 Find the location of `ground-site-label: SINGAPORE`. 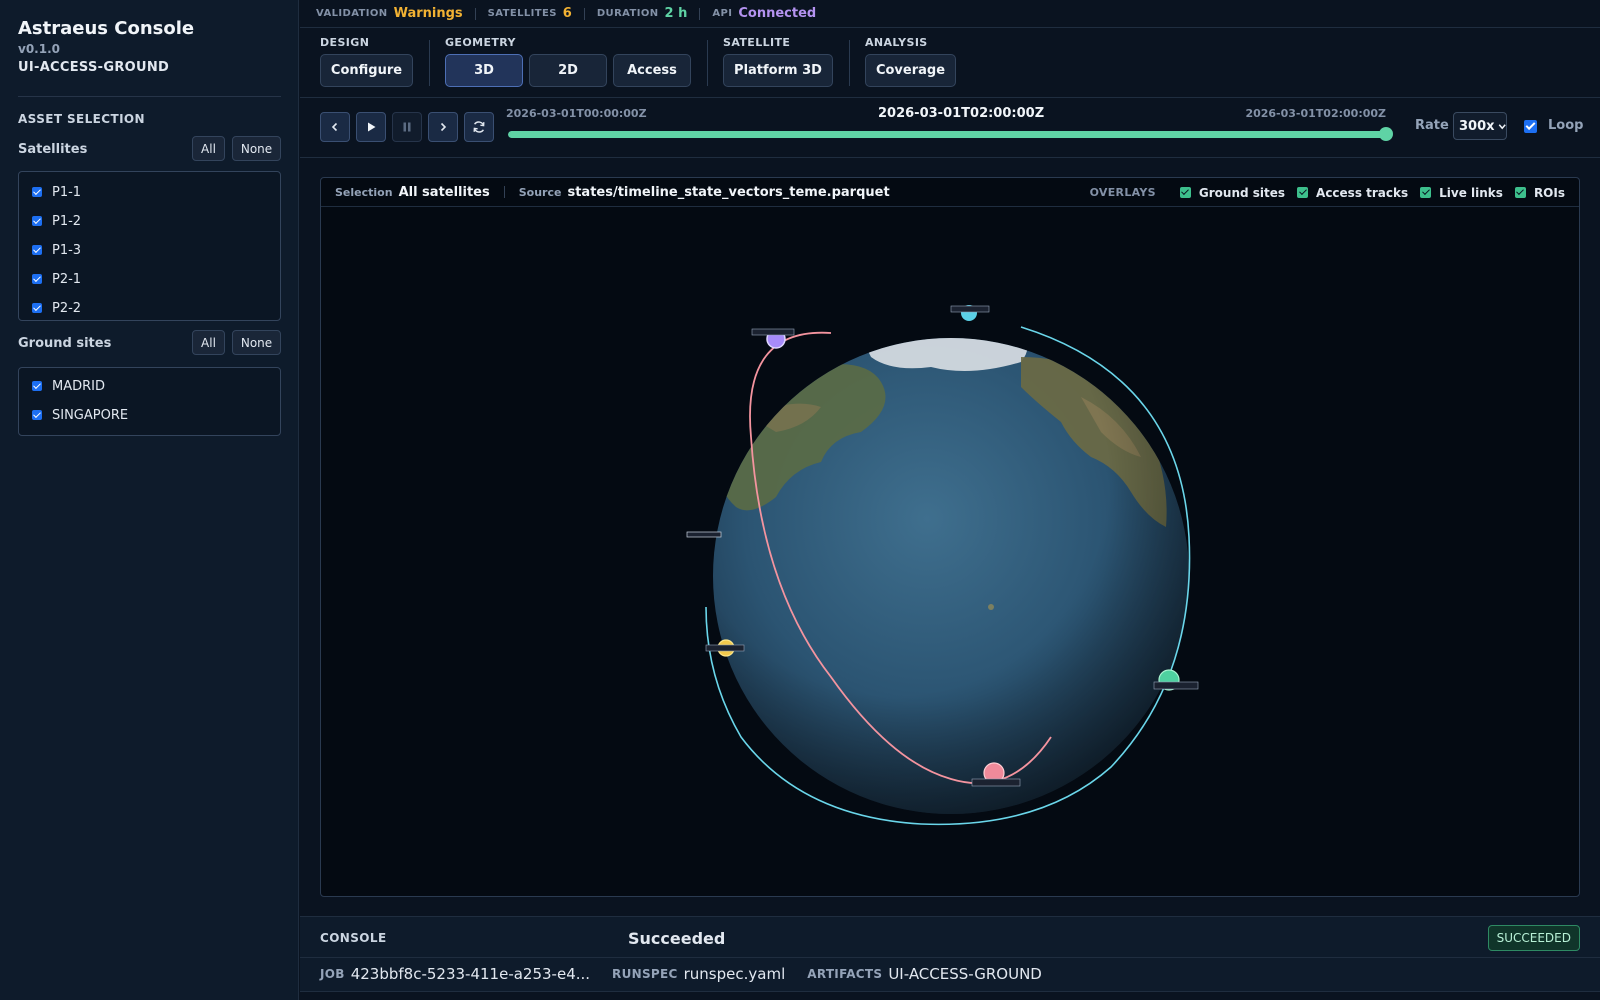

ground-site-label: SINGAPORE is located at coordinates (90, 415).